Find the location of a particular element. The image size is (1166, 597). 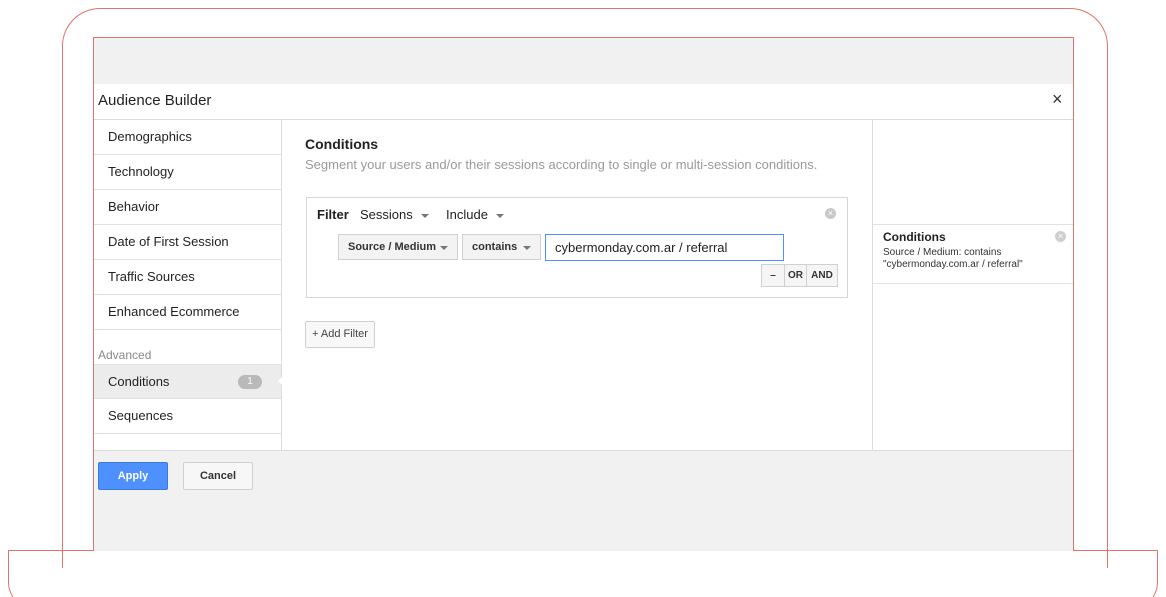

or-button: OR is located at coordinates (795, 275).